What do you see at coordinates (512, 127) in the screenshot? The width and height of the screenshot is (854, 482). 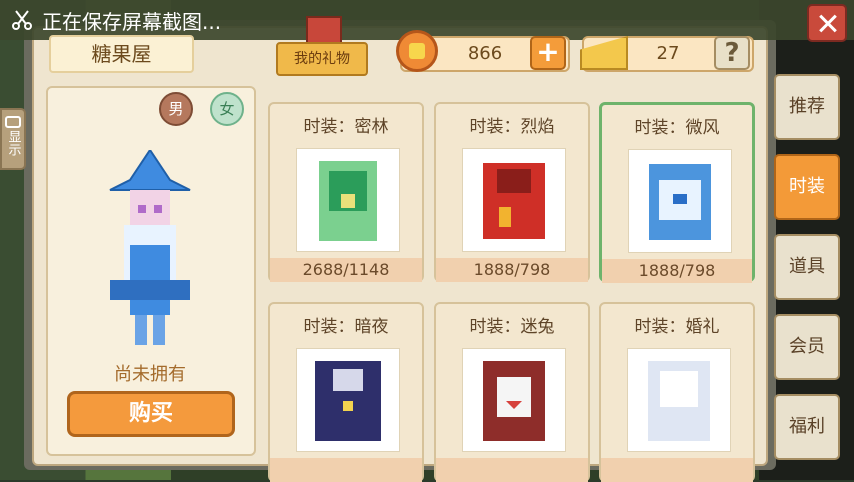 I see `item-name: 时装：烈焰` at bounding box center [512, 127].